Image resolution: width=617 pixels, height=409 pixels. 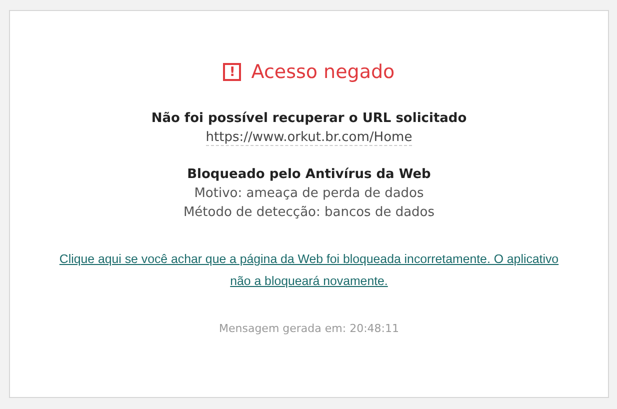 What do you see at coordinates (309, 174) in the screenshot?
I see `block-heading: Bloqueado pelo Antivírus da Web` at bounding box center [309, 174].